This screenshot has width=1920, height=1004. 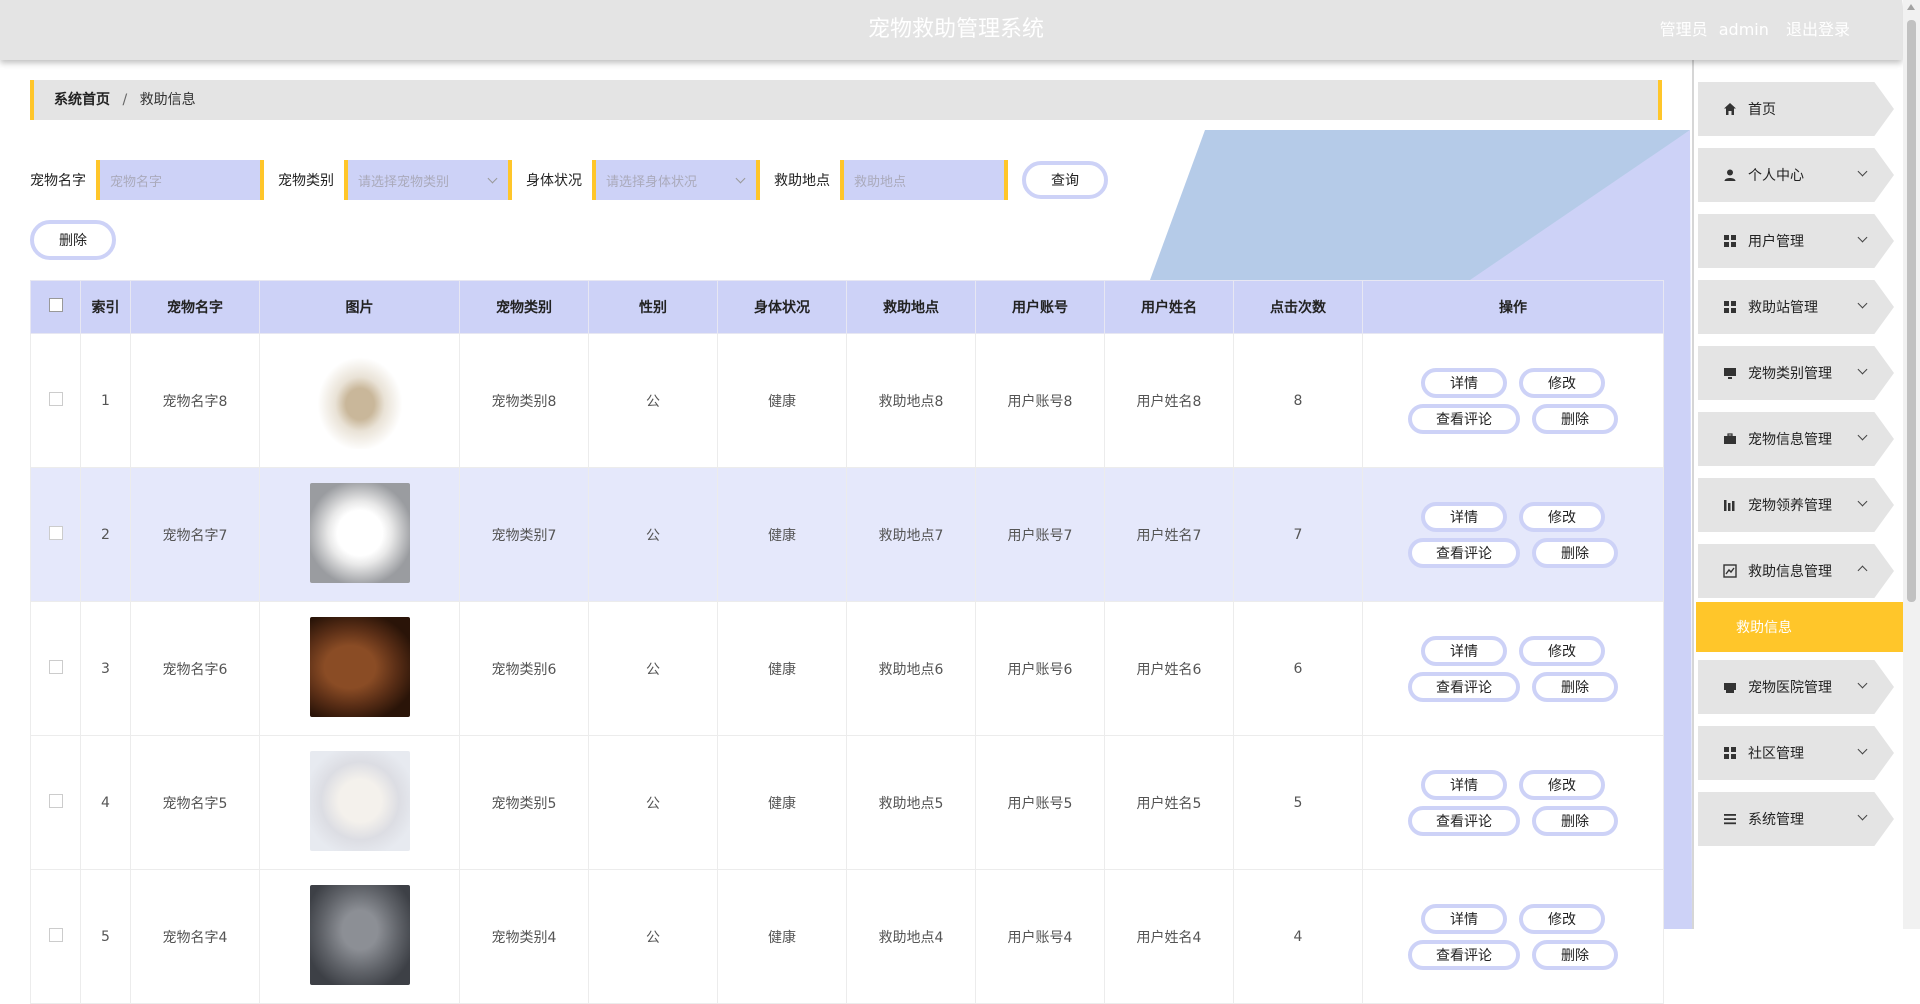 I want to click on gray-cat-photo, so click(x=359, y=934).